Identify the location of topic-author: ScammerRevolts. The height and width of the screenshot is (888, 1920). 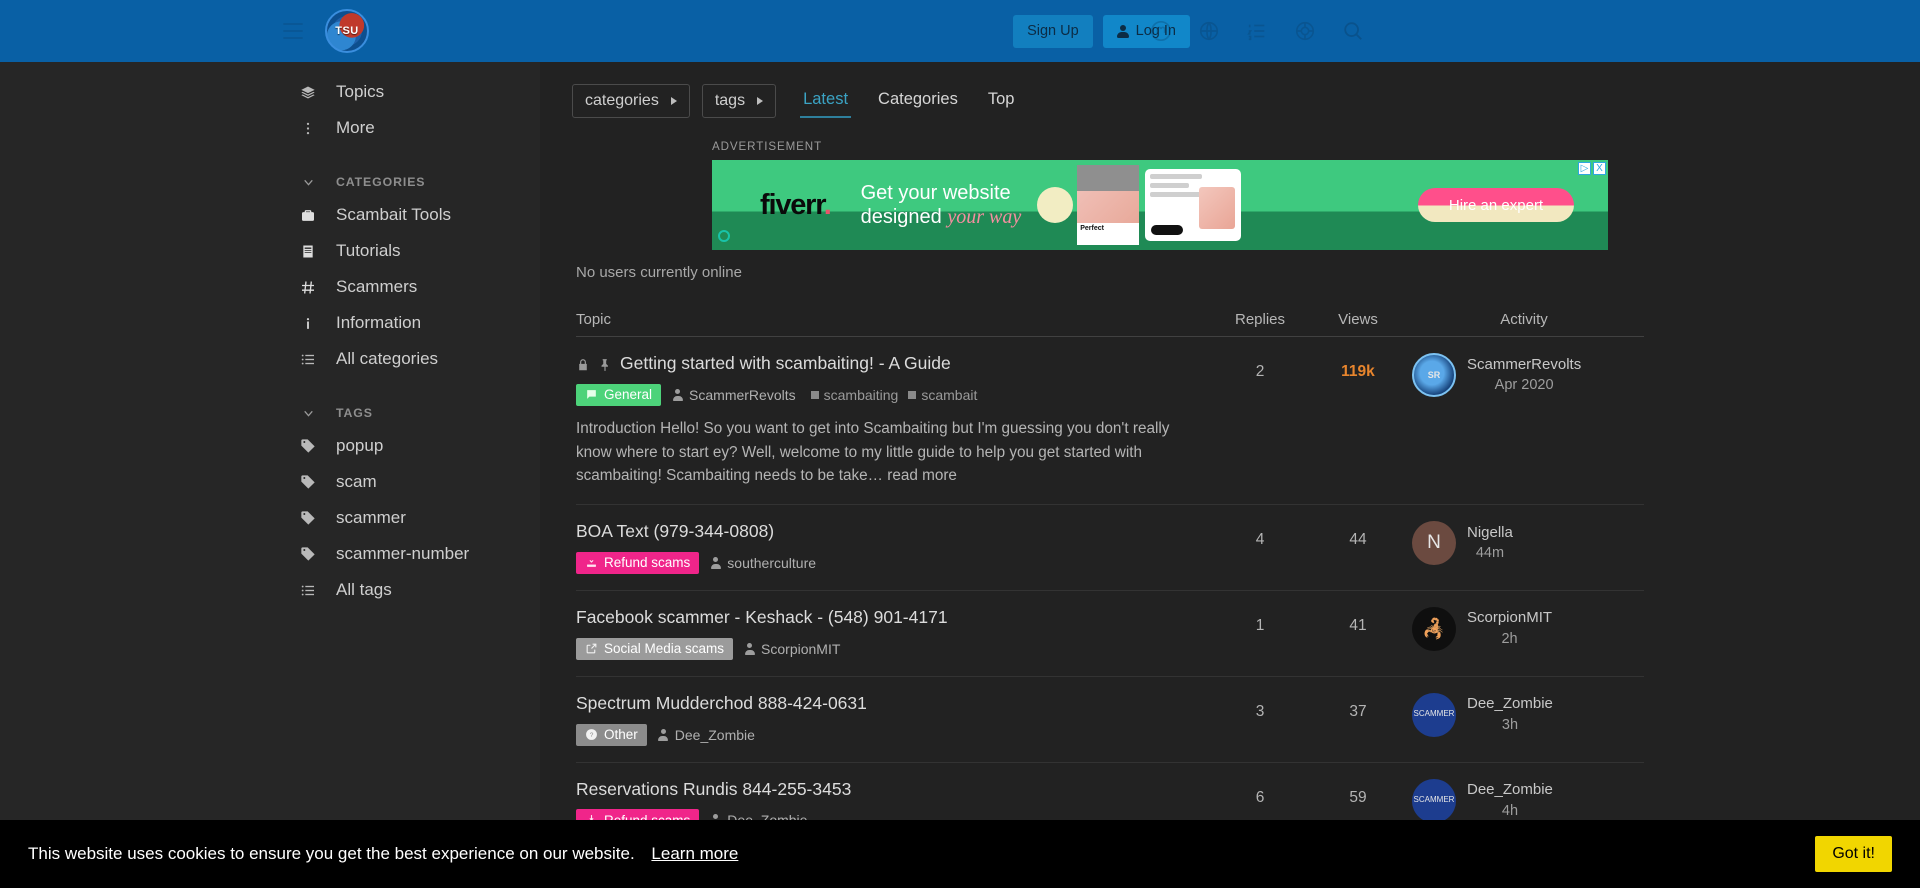
(734, 395).